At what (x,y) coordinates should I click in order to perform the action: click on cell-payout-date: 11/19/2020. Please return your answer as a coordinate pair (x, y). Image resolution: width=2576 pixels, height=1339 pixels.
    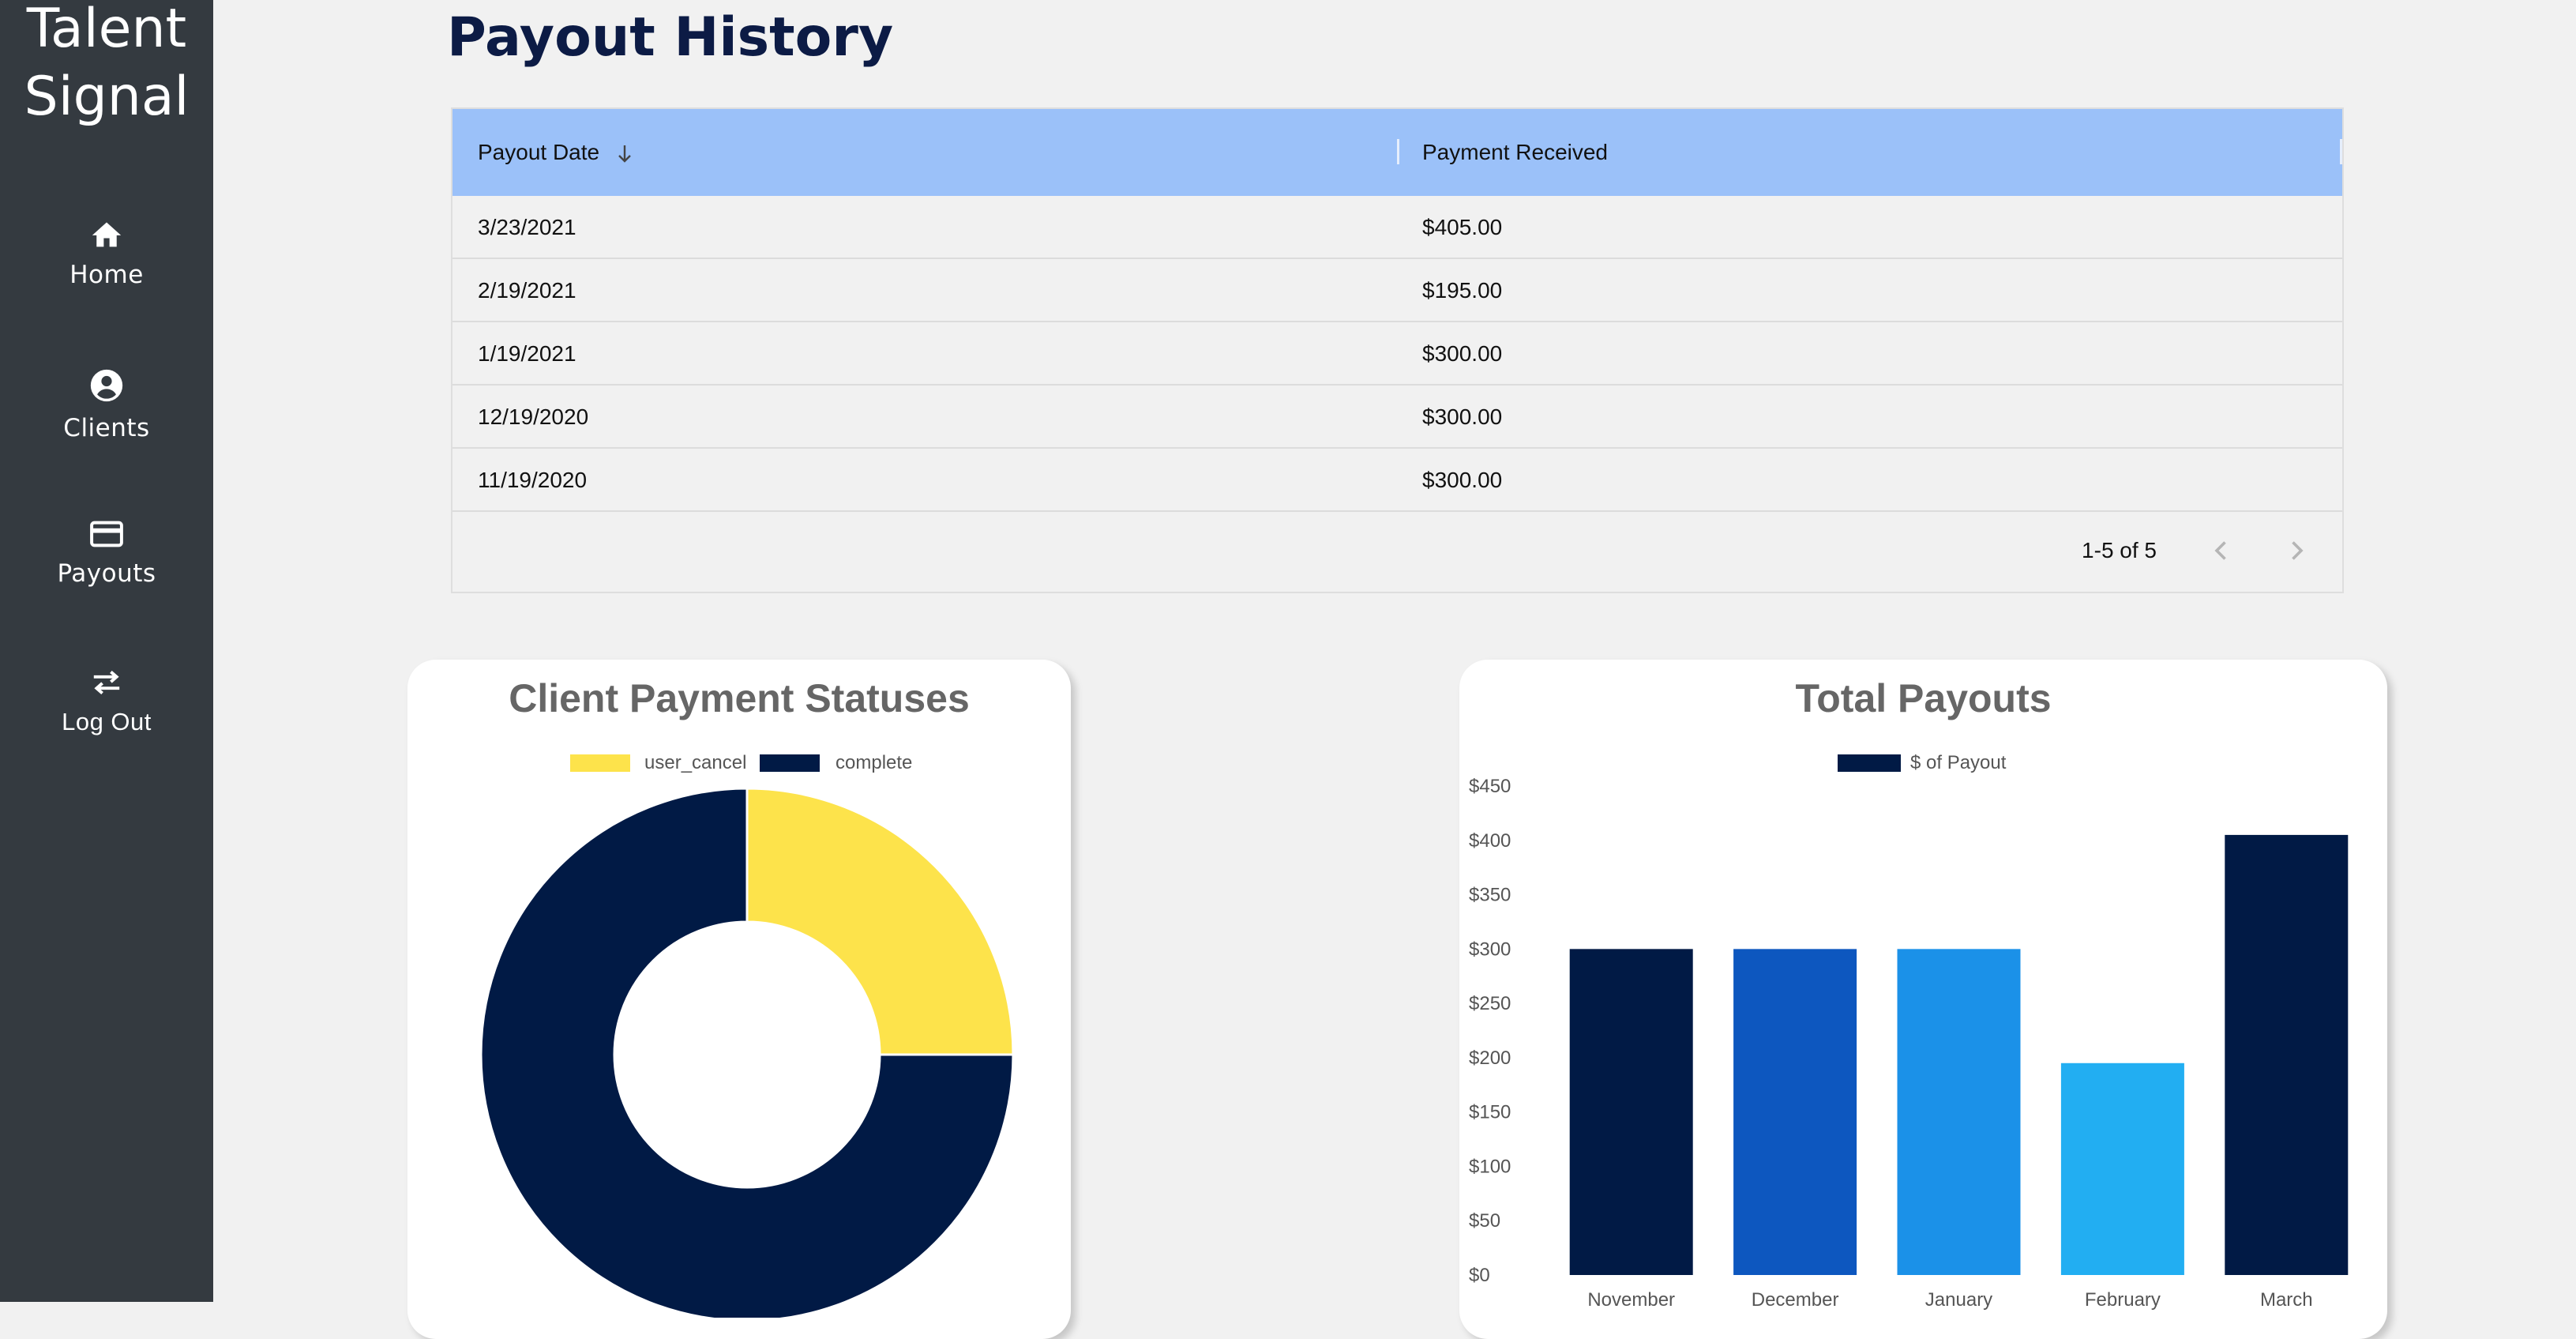
    Looking at the image, I should click on (533, 480).